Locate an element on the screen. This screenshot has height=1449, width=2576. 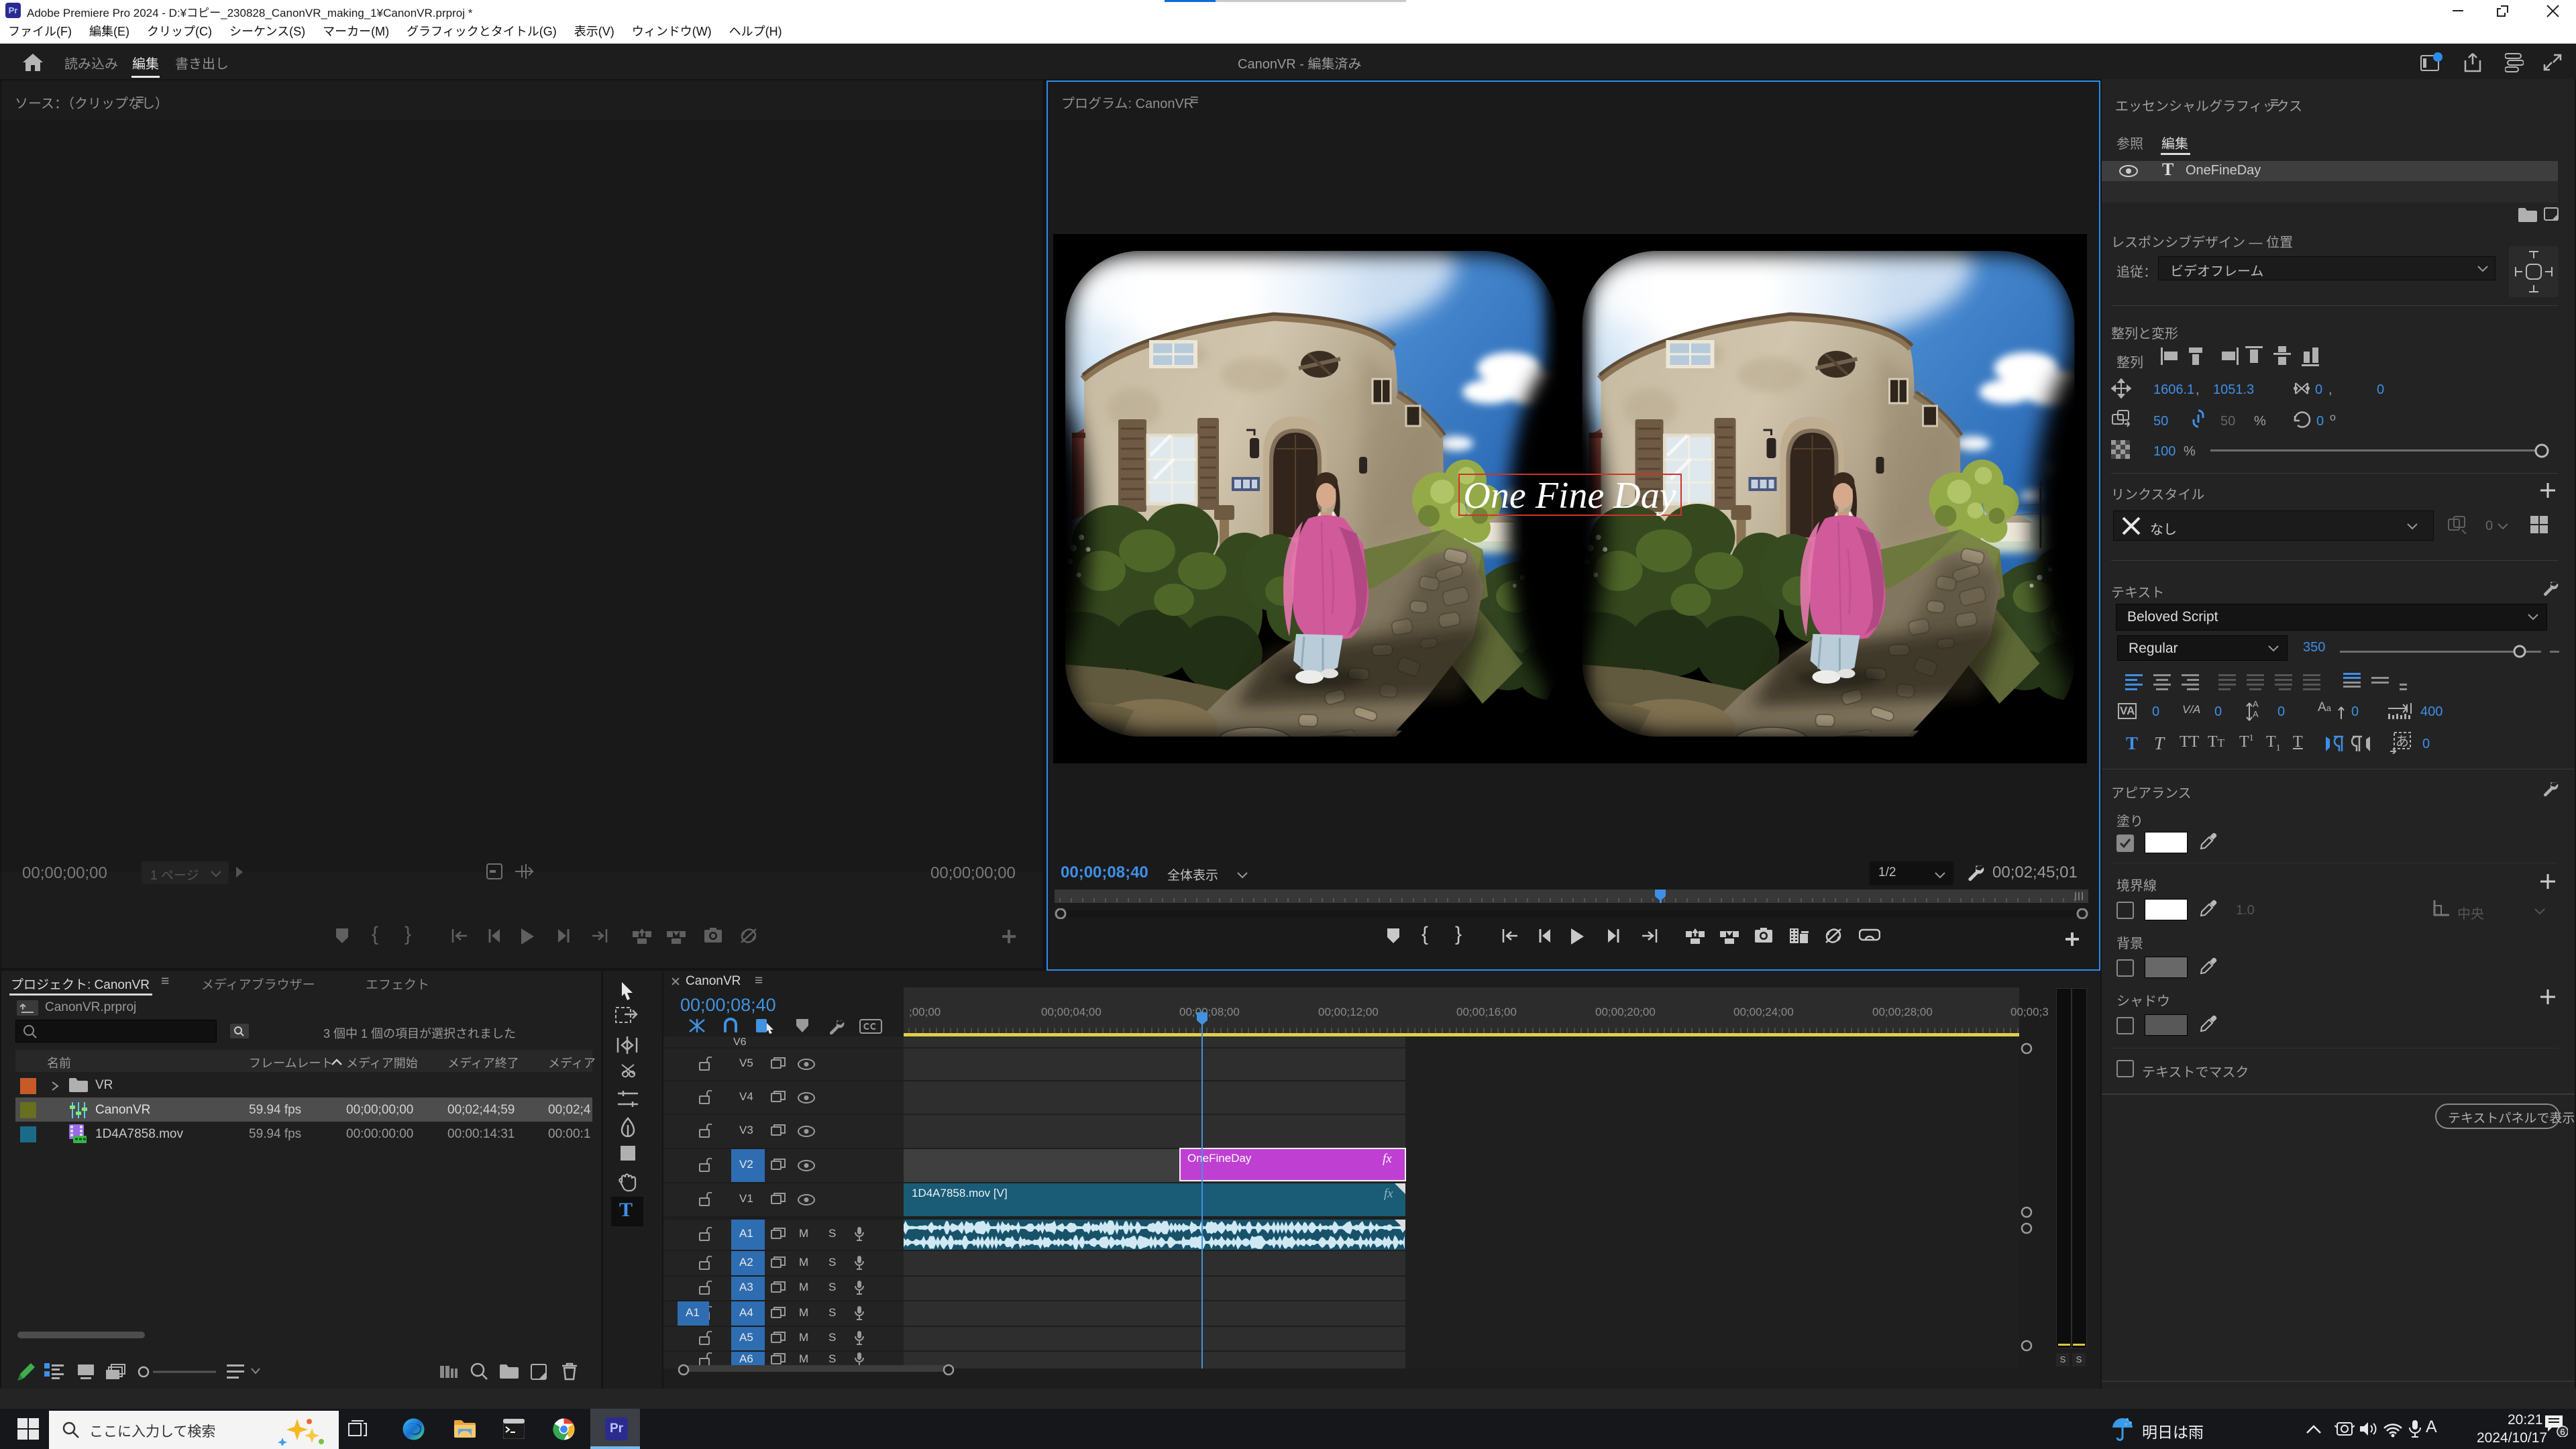
svg-text: 6 is located at coordinates (2562, 1432).